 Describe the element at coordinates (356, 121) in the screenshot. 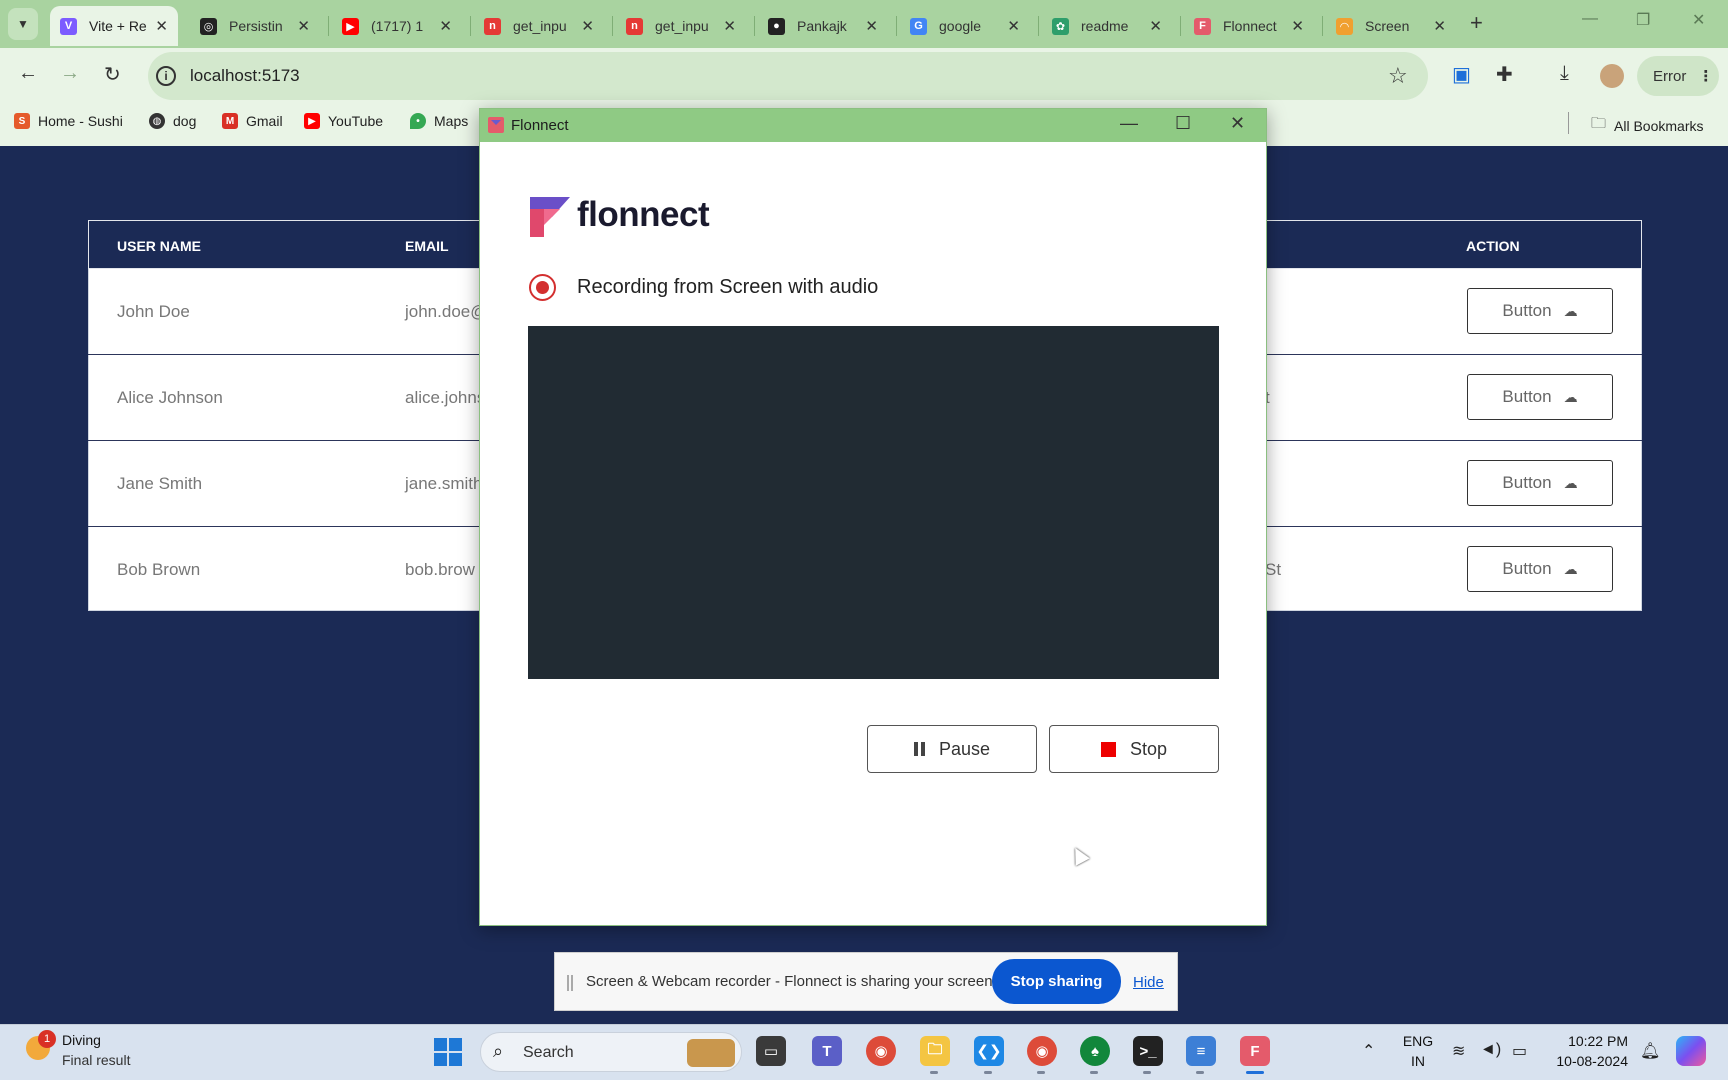

I see `bookmark-label: YouTube` at that location.